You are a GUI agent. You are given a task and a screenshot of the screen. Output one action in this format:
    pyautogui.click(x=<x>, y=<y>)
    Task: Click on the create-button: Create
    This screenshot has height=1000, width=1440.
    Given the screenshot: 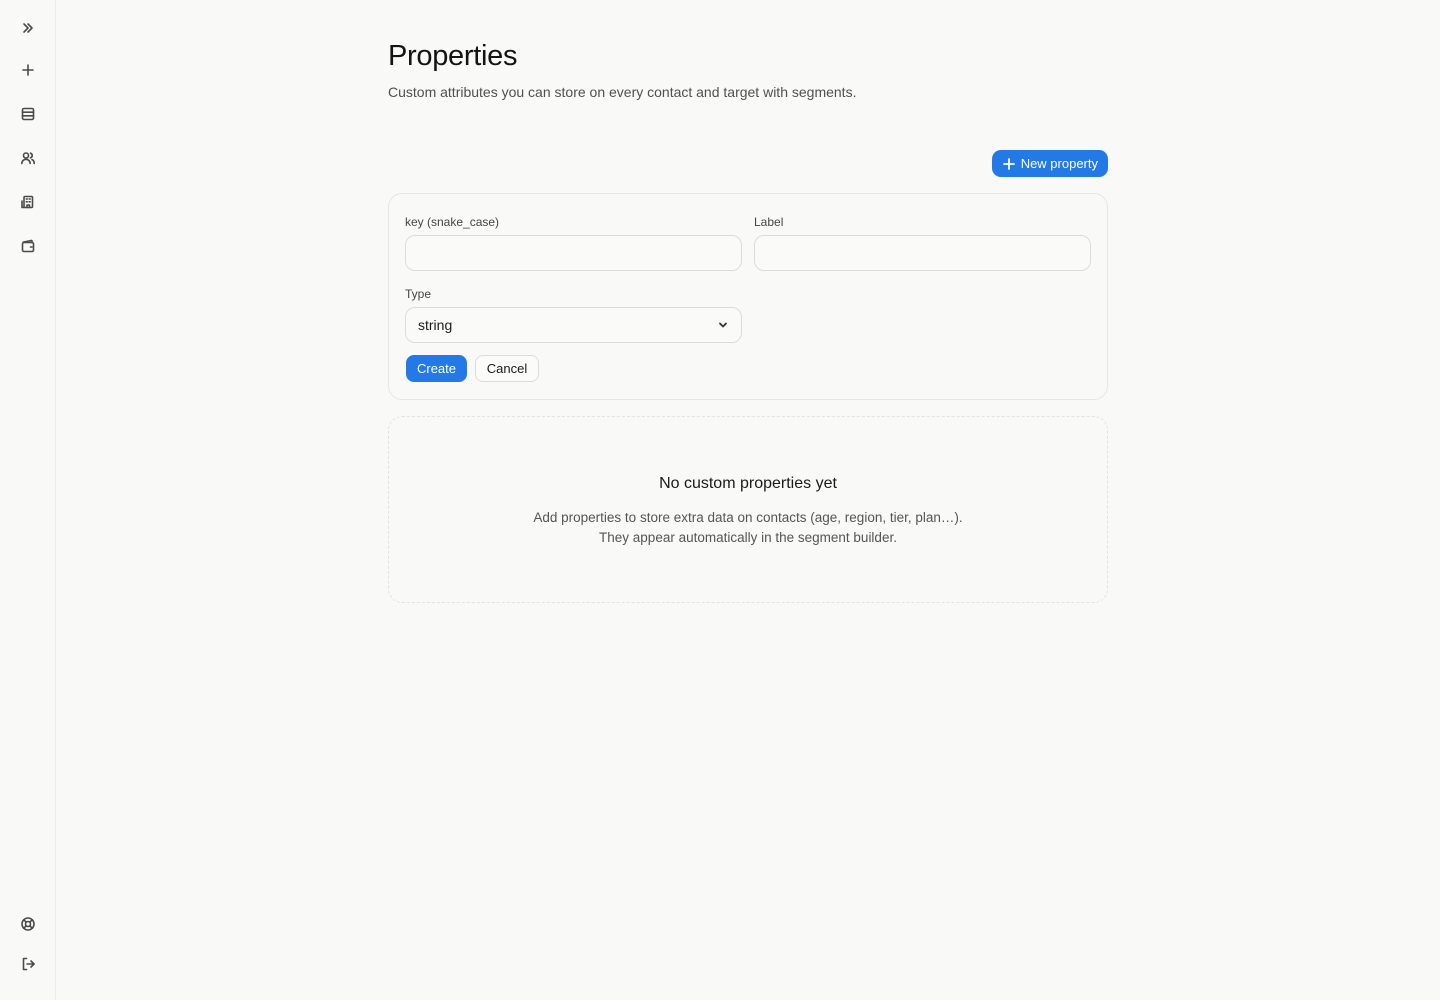 What is the action you would take?
    pyautogui.click(x=436, y=368)
    